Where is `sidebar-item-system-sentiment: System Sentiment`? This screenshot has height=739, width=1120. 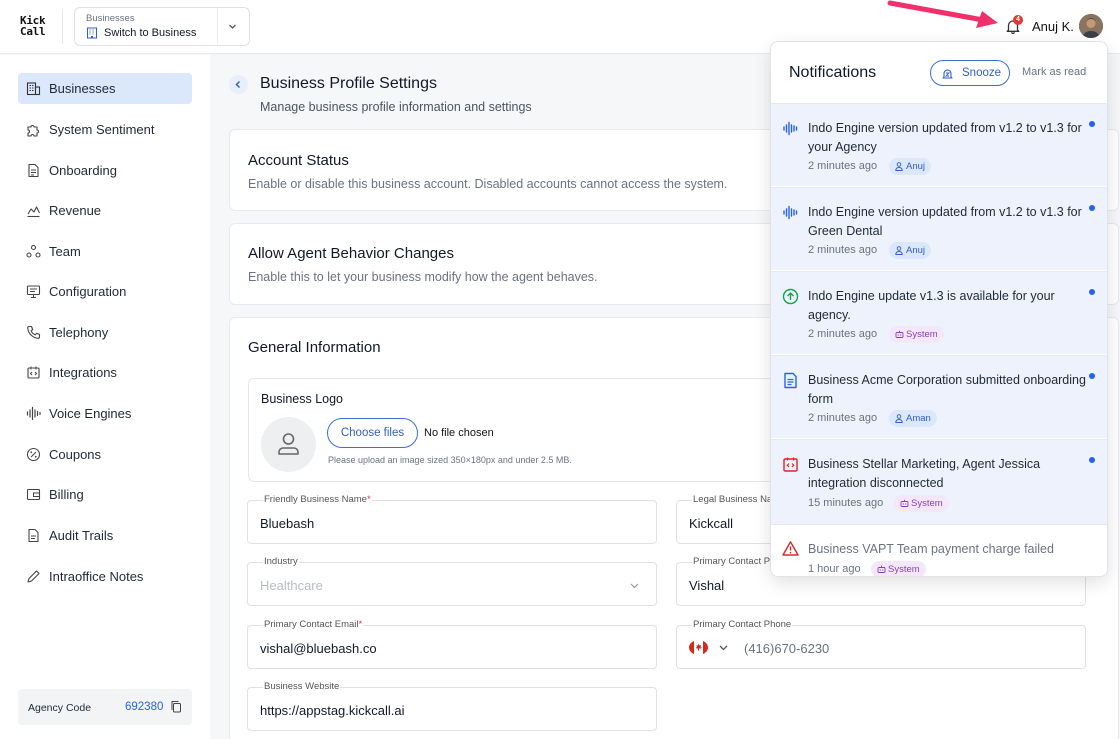
sidebar-item-system-sentiment: System Sentiment is located at coordinates (105, 129).